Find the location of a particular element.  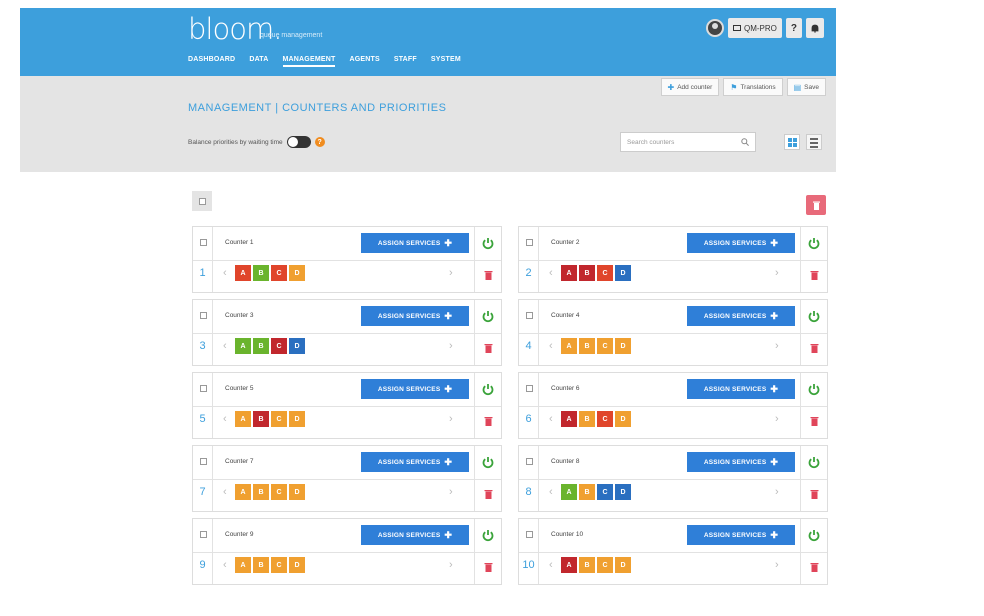

list-view-icon is located at coordinates (814, 142).